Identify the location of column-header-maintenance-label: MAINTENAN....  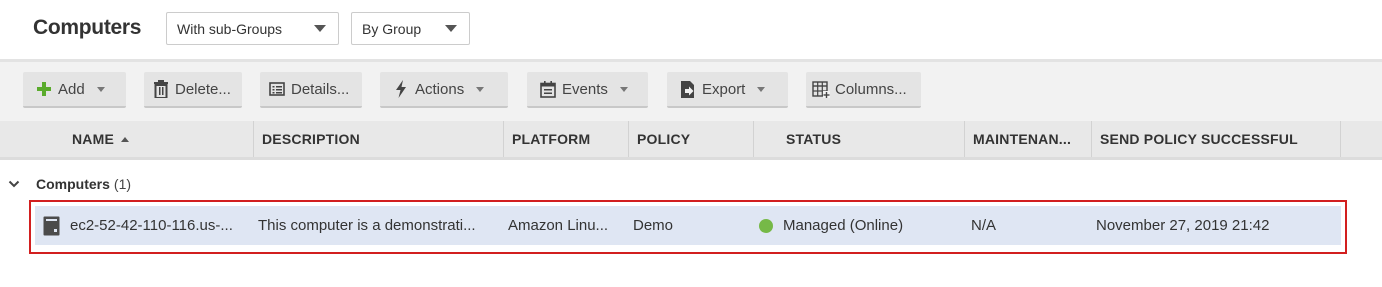
(1022, 139).